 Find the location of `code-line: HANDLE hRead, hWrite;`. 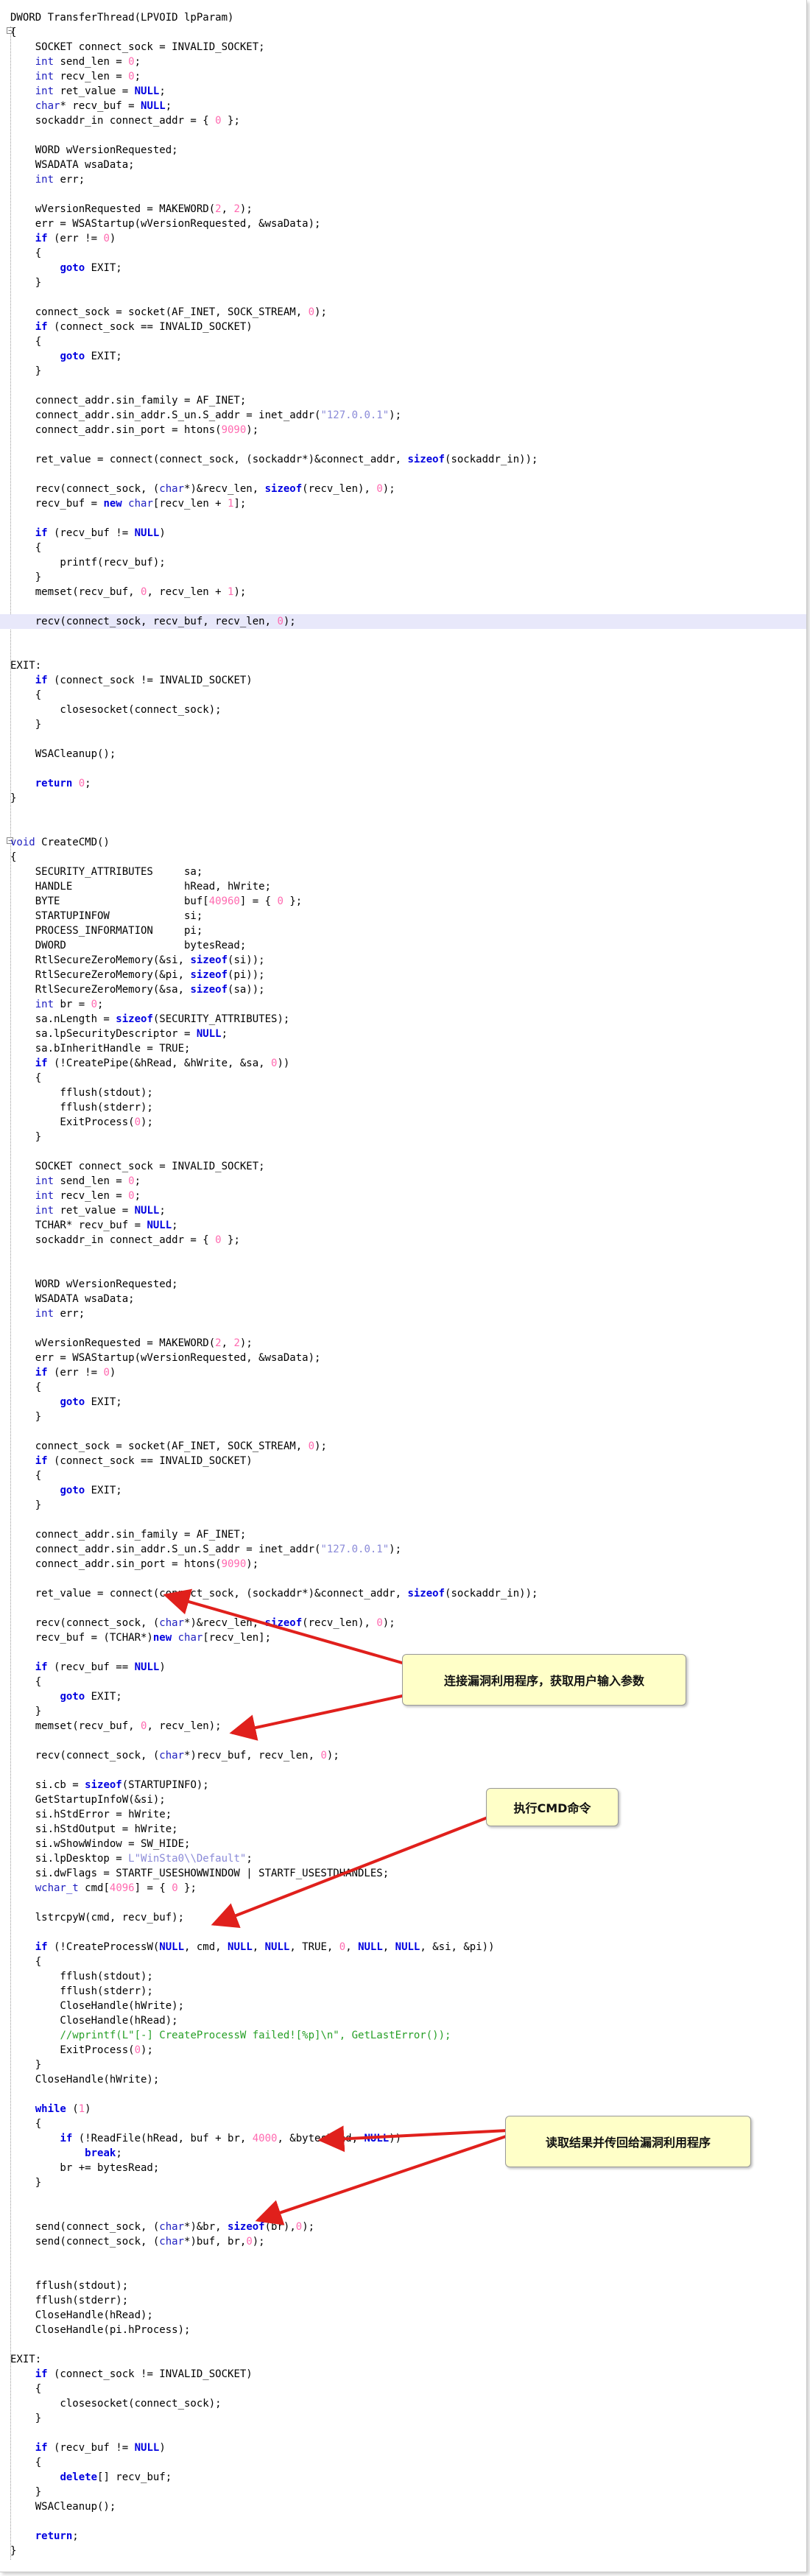

code-line: HANDLE hRead, hWrite; is located at coordinates (403, 886).